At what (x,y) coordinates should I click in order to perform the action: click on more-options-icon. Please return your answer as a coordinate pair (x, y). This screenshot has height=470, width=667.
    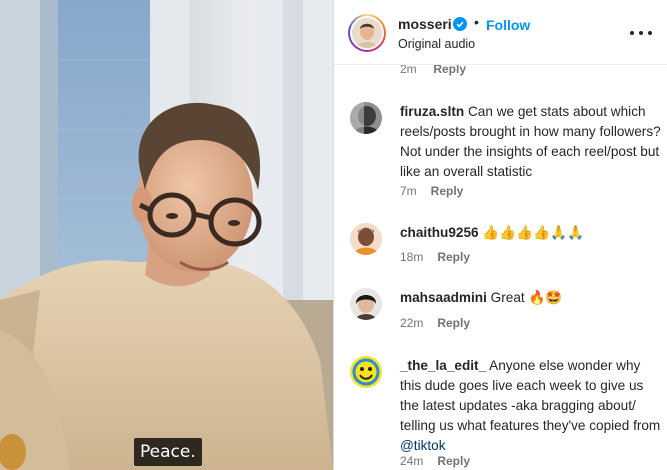
    Looking at the image, I should click on (641, 33).